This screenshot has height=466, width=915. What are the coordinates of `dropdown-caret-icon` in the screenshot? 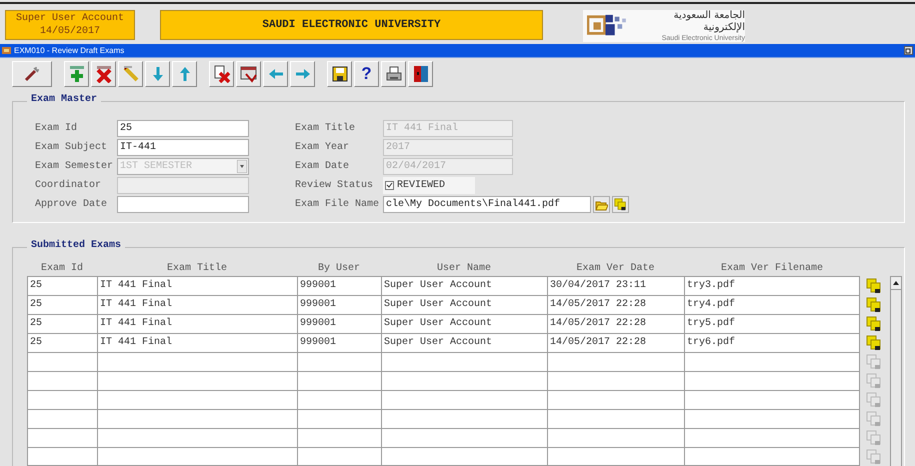 It's located at (242, 166).